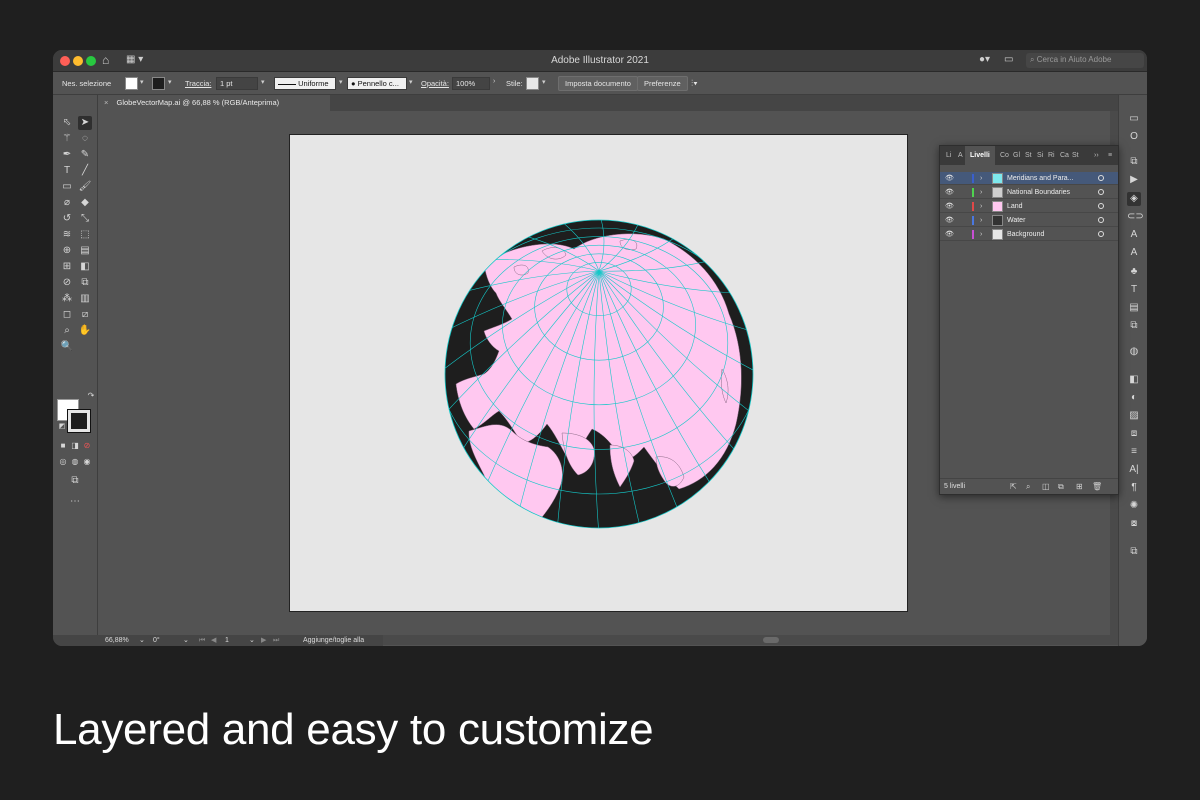 This screenshot has height=800, width=1200. I want to click on blend-tool-icon: ⧉, so click(85, 283).